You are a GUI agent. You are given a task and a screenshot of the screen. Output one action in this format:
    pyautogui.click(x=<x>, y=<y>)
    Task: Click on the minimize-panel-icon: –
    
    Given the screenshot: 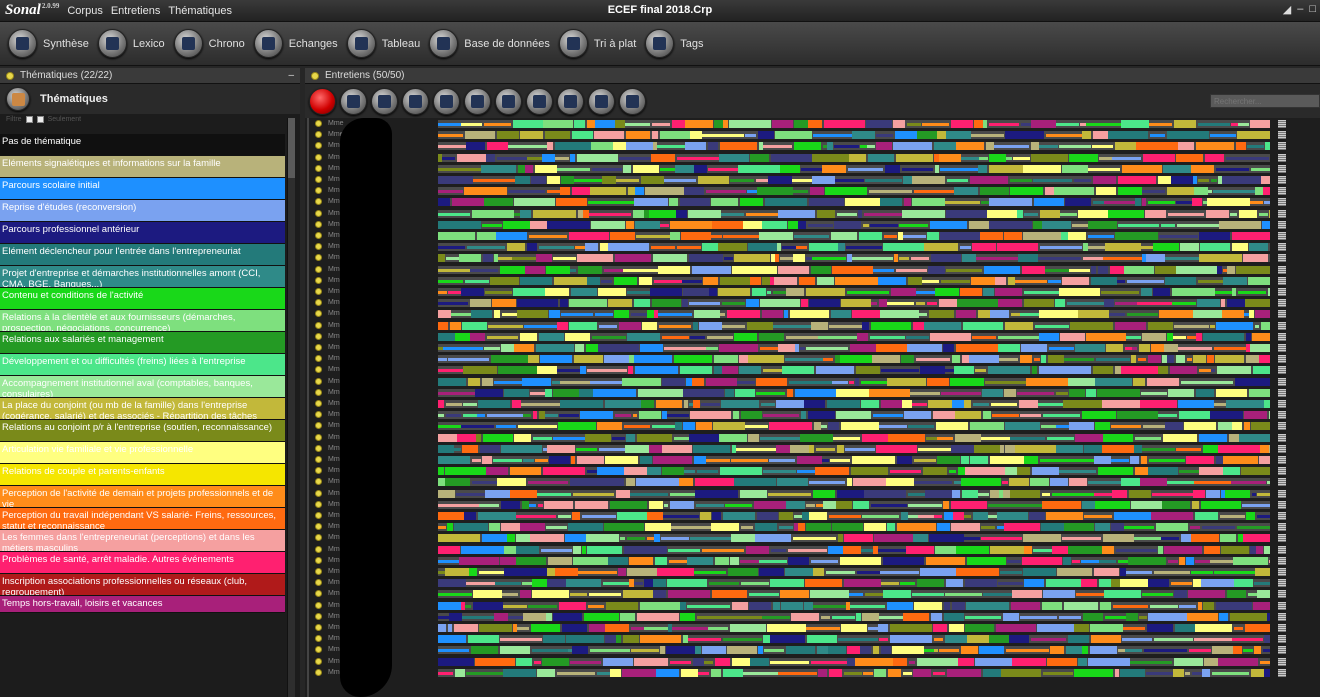 What is the action you would take?
    pyautogui.click(x=291, y=75)
    